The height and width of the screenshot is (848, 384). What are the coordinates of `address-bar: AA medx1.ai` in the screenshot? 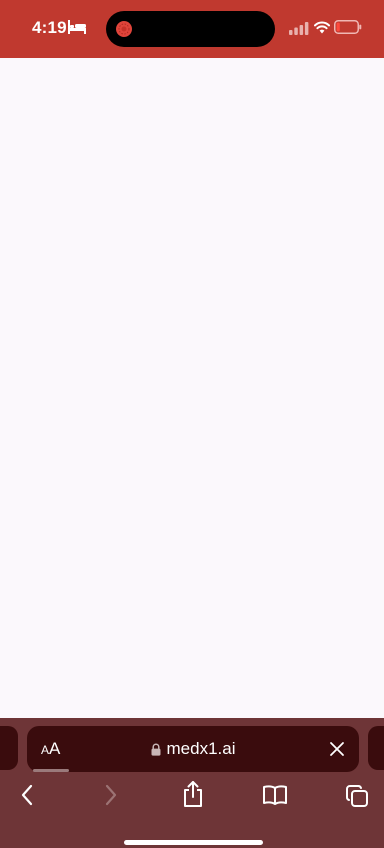 It's located at (193, 749).